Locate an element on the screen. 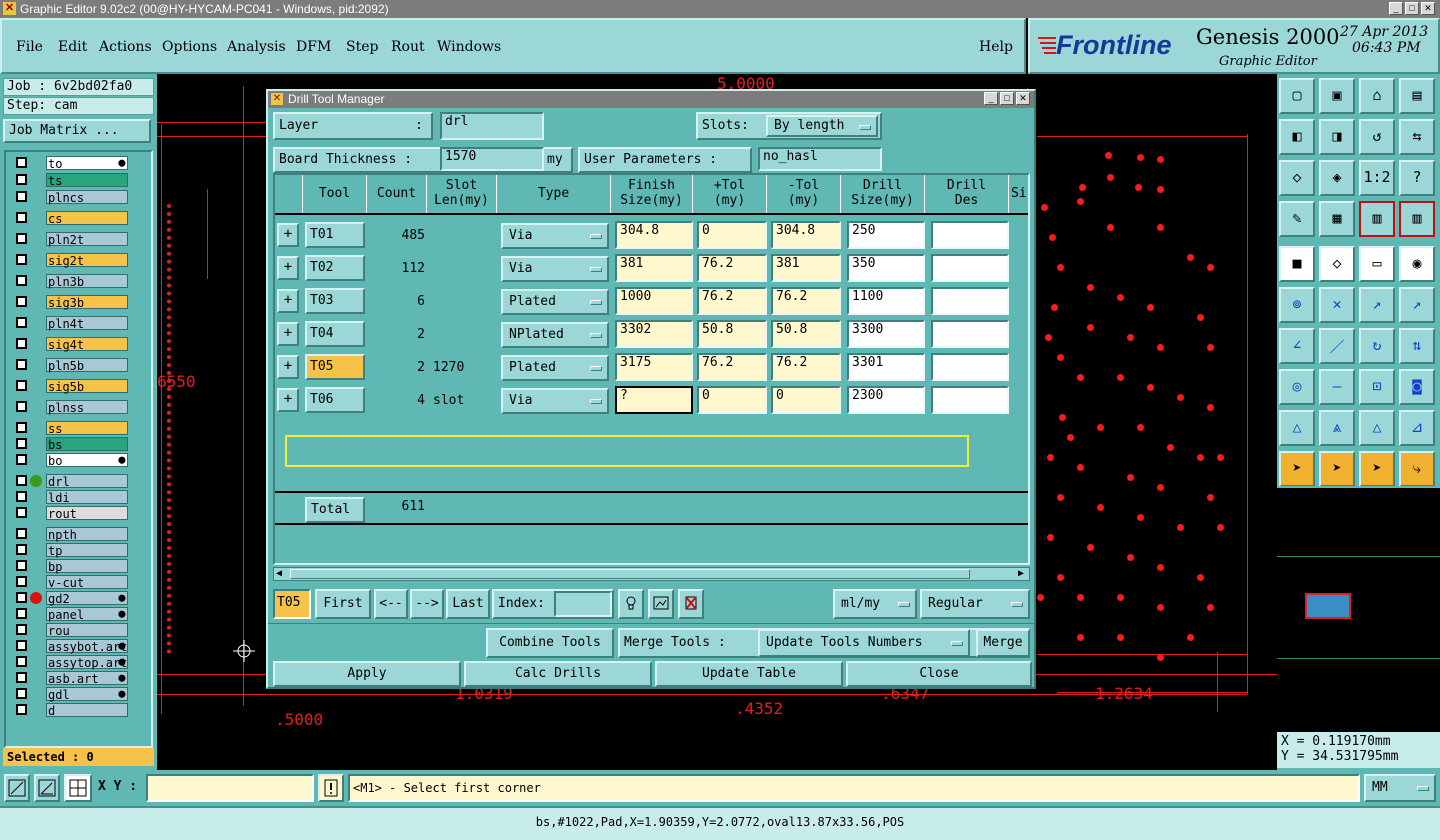 The height and width of the screenshot is (840, 1440). cross-icon: ✕ is located at coordinates (1337, 305).